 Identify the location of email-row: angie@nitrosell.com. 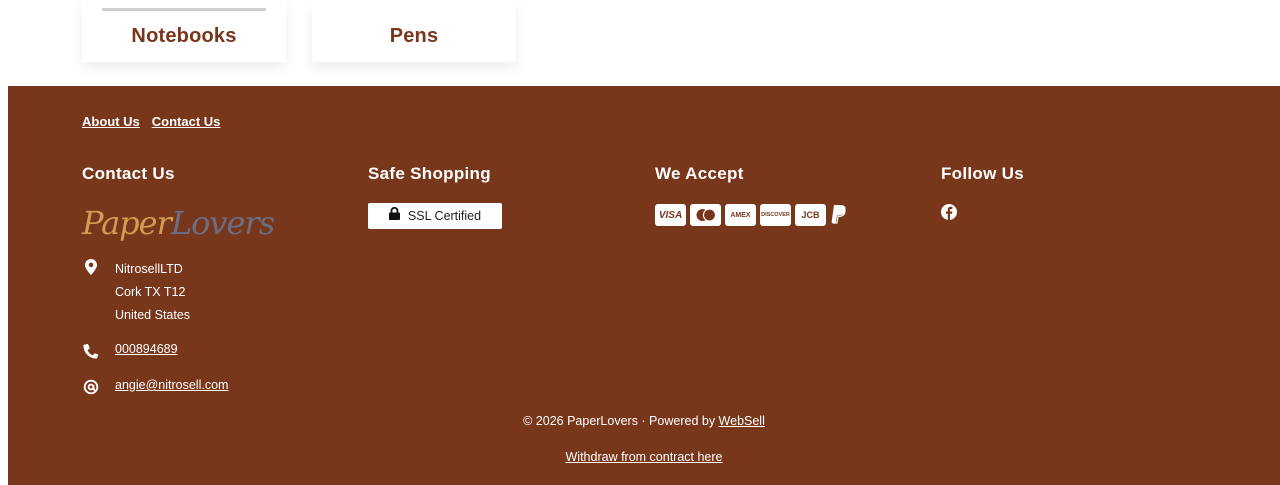
(155, 387).